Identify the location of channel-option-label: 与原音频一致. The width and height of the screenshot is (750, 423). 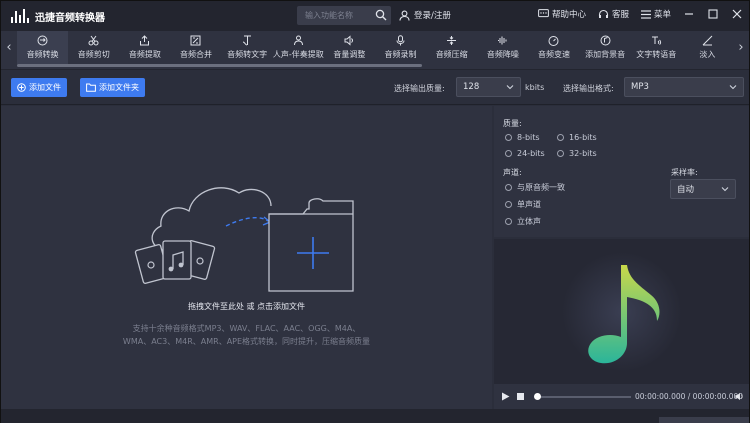
(541, 187).